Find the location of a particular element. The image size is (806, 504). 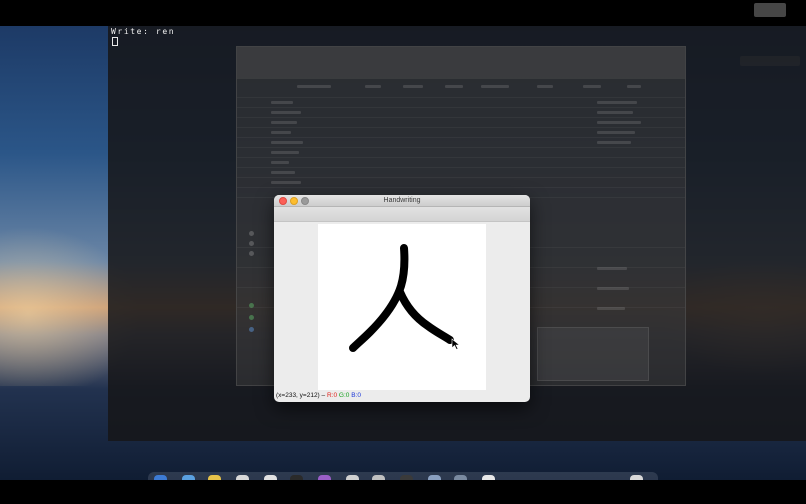

background-window-toolbar is located at coordinates (461, 63).